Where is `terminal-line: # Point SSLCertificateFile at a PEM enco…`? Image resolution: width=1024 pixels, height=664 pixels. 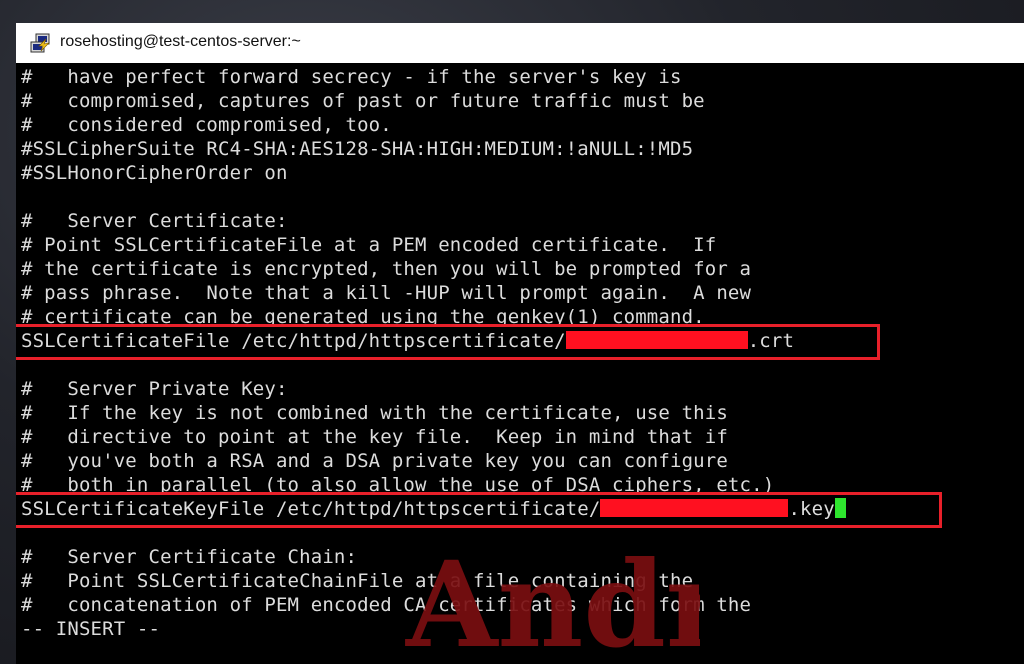 terminal-line: # Point SSLCertificateFile at a PEM enco… is located at coordinates (369, 245).